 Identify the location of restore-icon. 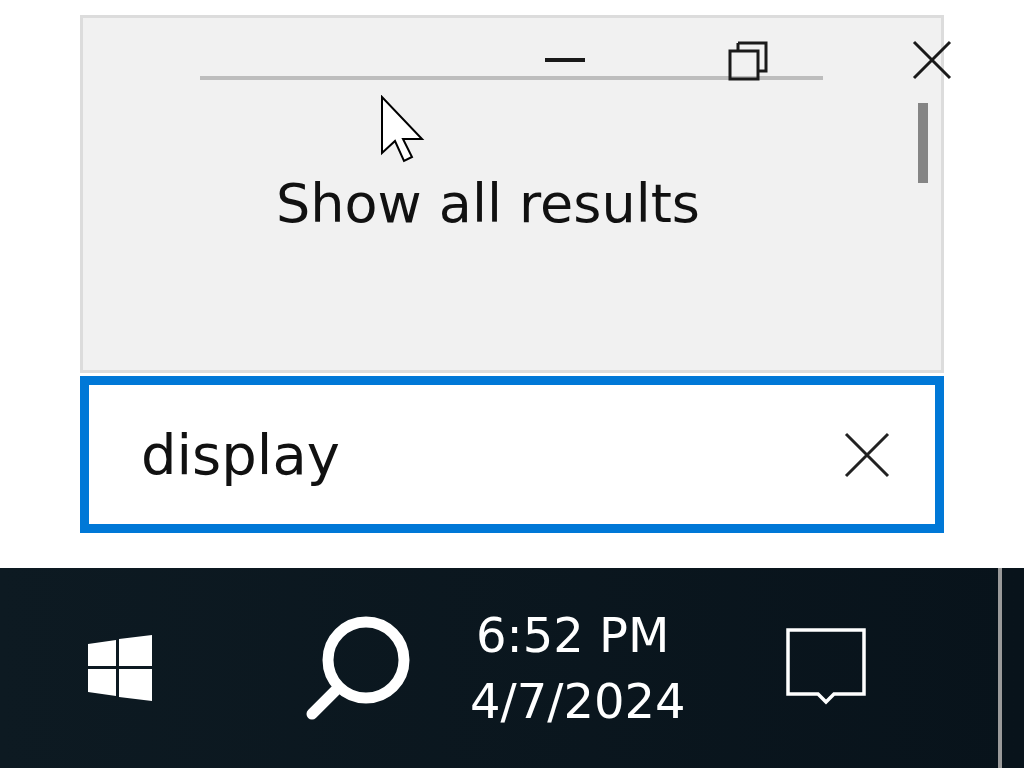
(748, 61).